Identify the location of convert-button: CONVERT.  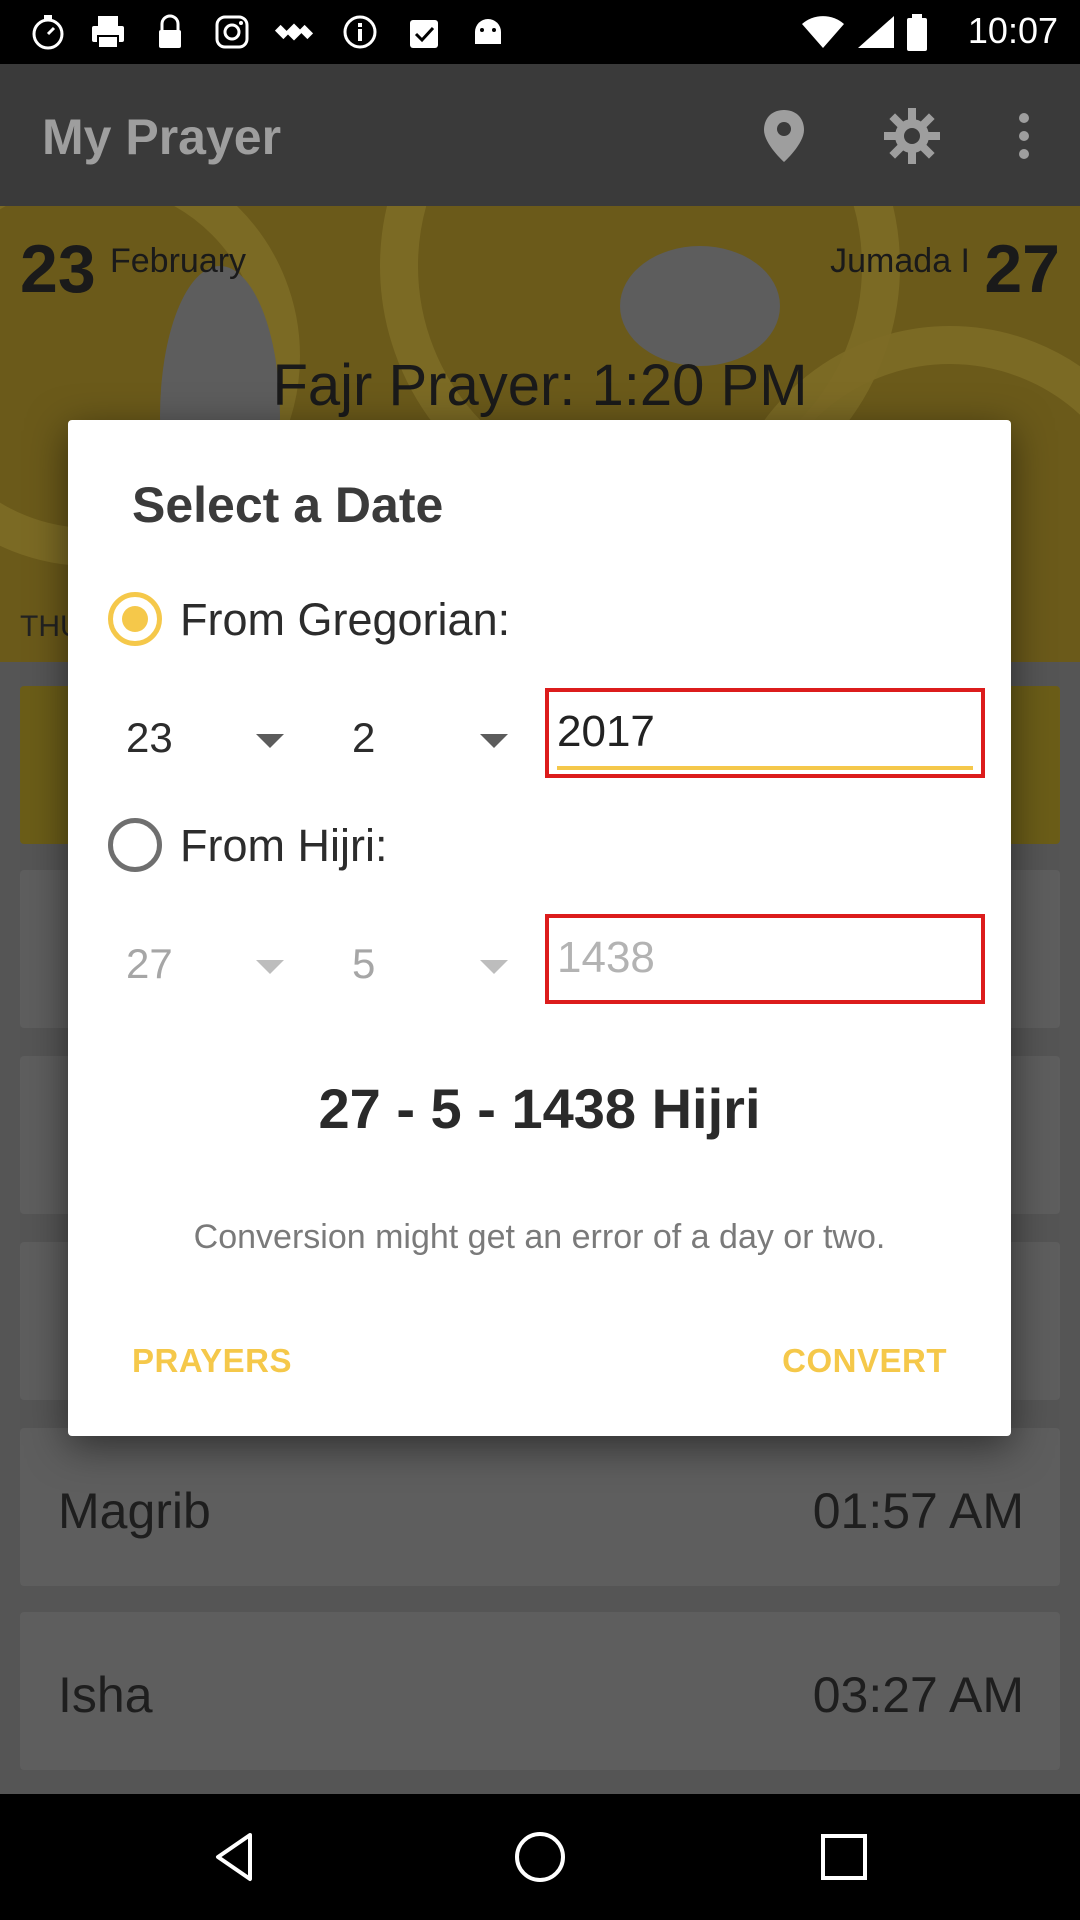
(864, 1361).